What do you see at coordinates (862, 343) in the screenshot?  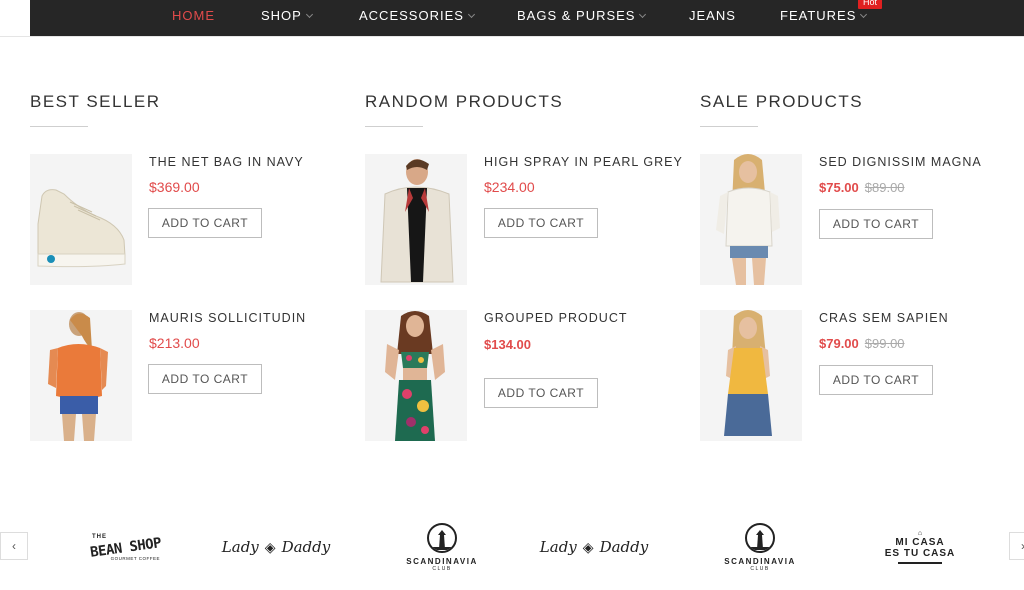 I see `product-price: $79.00 $99.00` at bounding box center [862, 343].